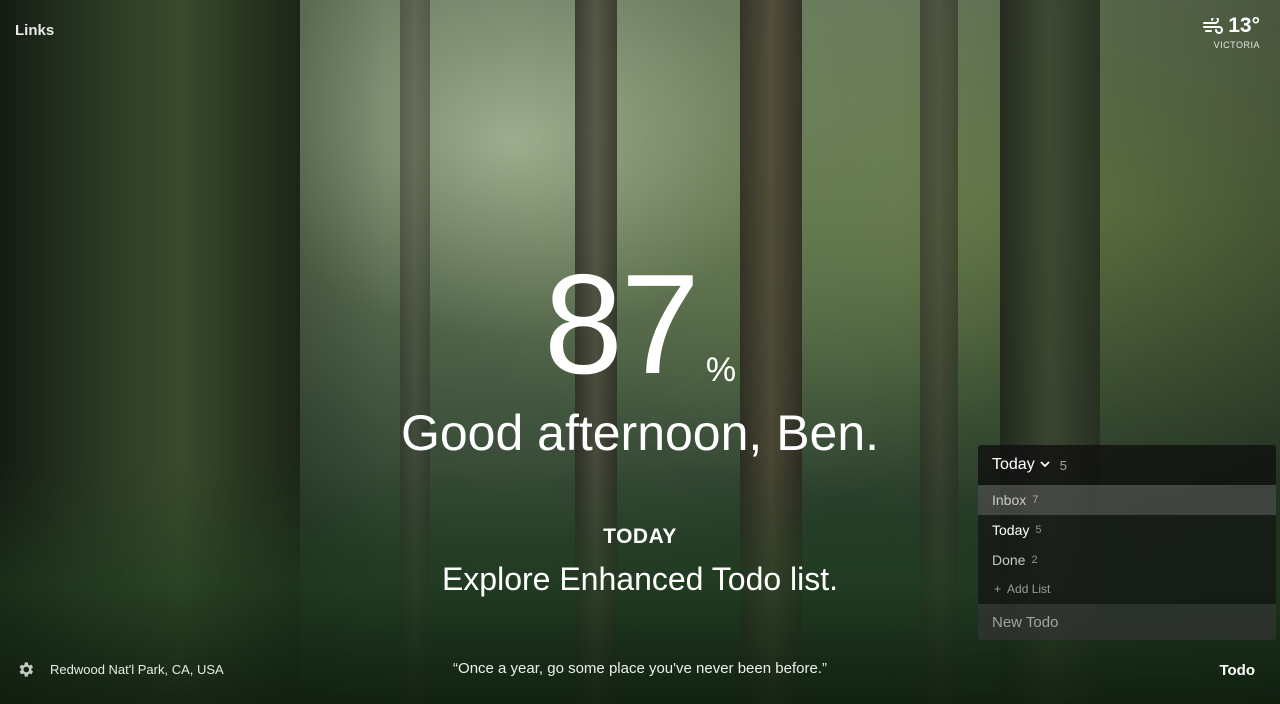  Describe the element at coordinates (998, 589) in the screenshot. I see `plus-icon: +` at that location.